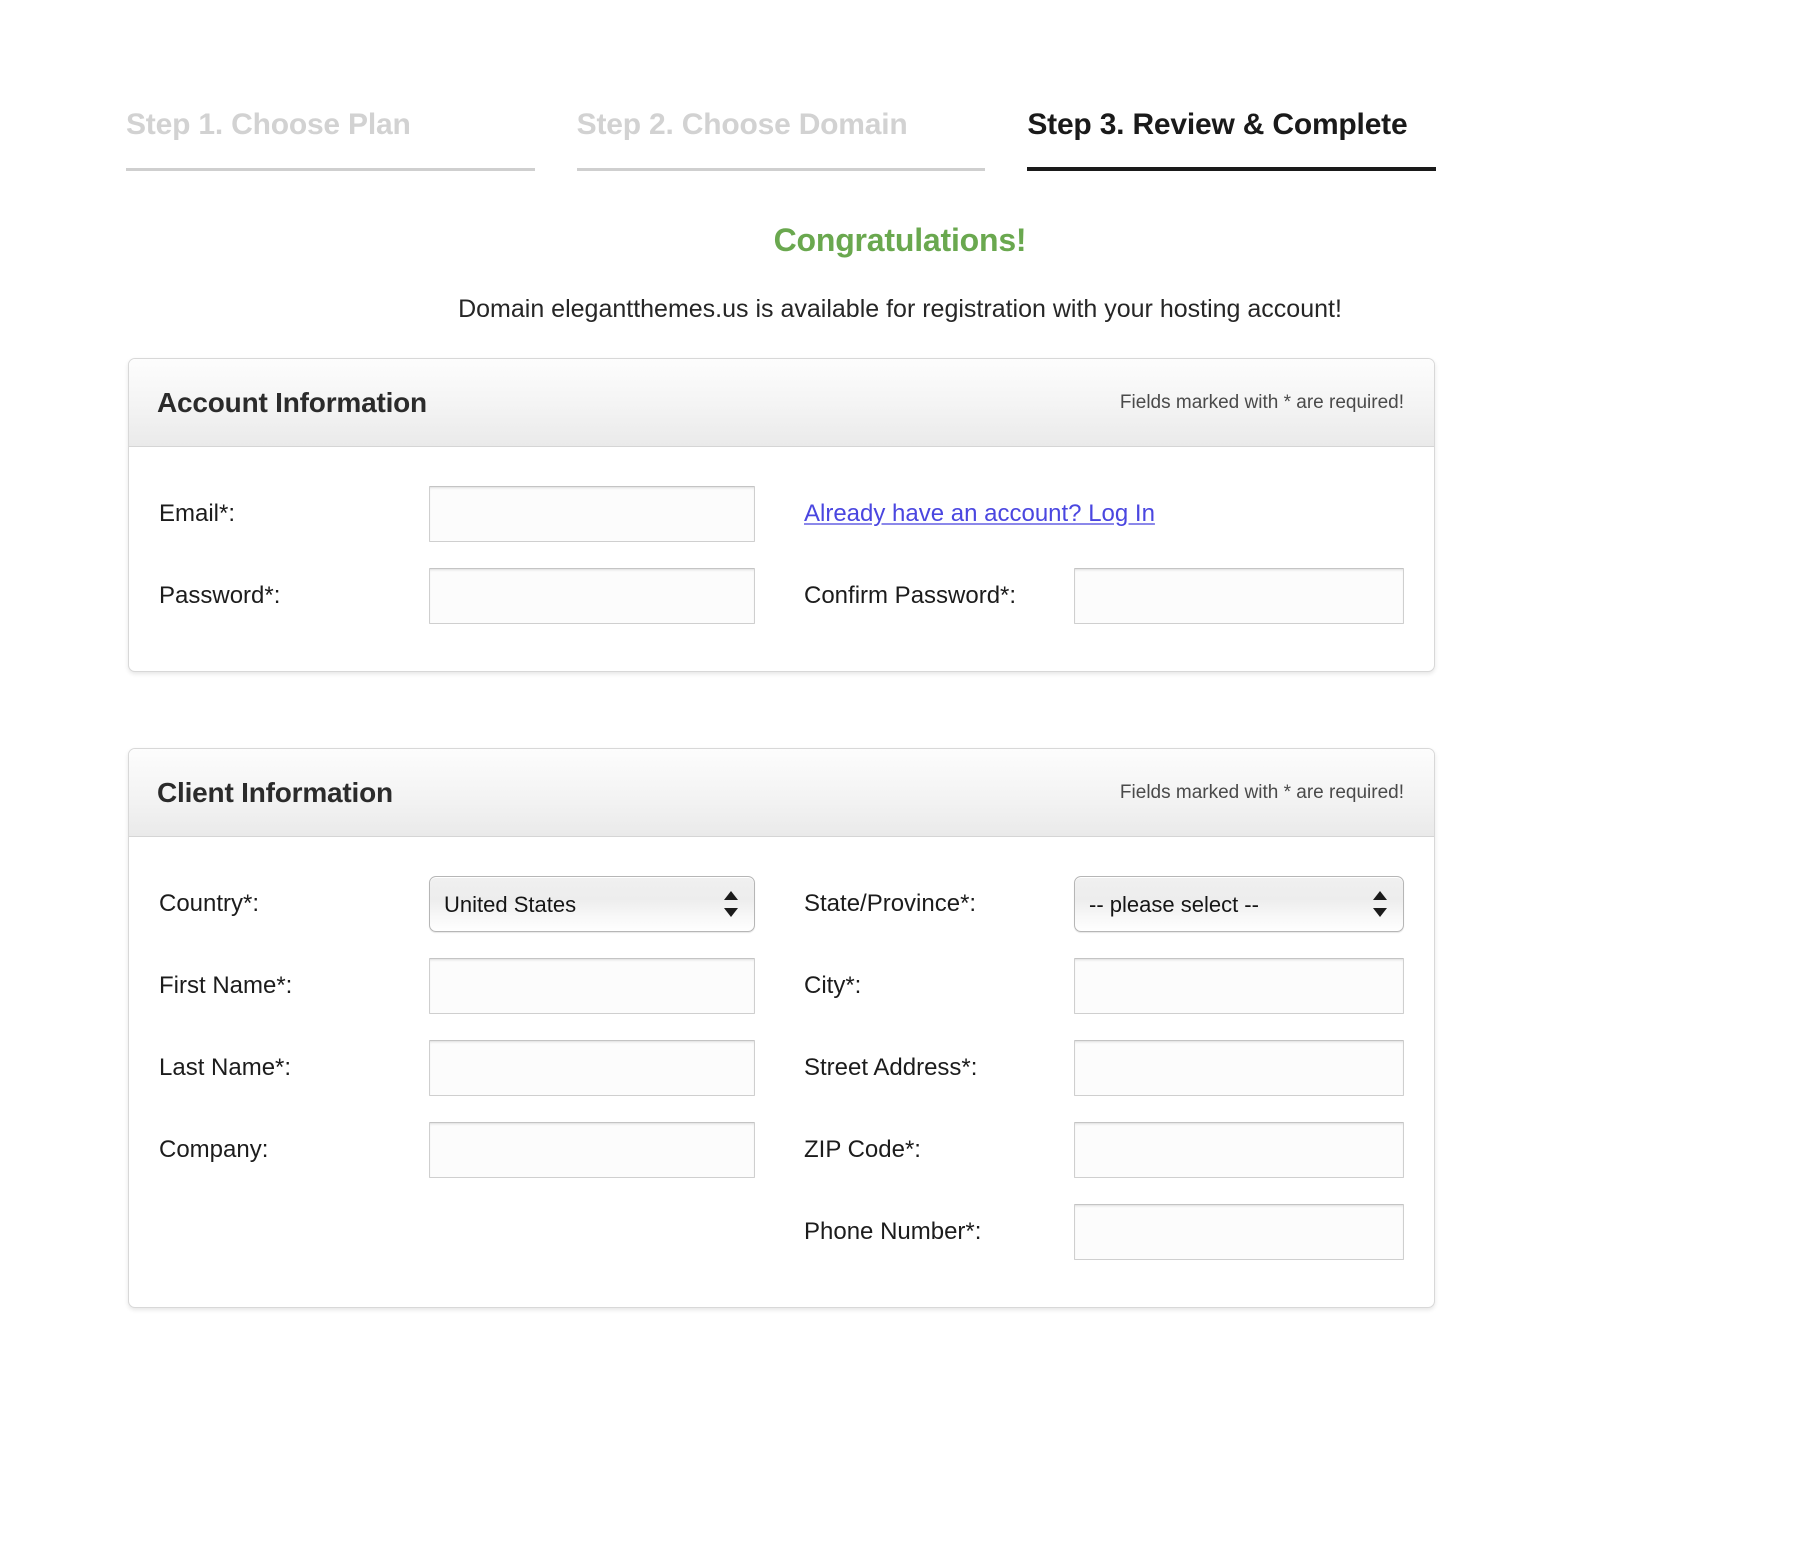 The height and width of the screenshot is (1559, 1800). What do you see at coordinates (781, 1232) in the screenshot?
I see `phone-row: Phone Number*:` at bounding box center [781, 1232].